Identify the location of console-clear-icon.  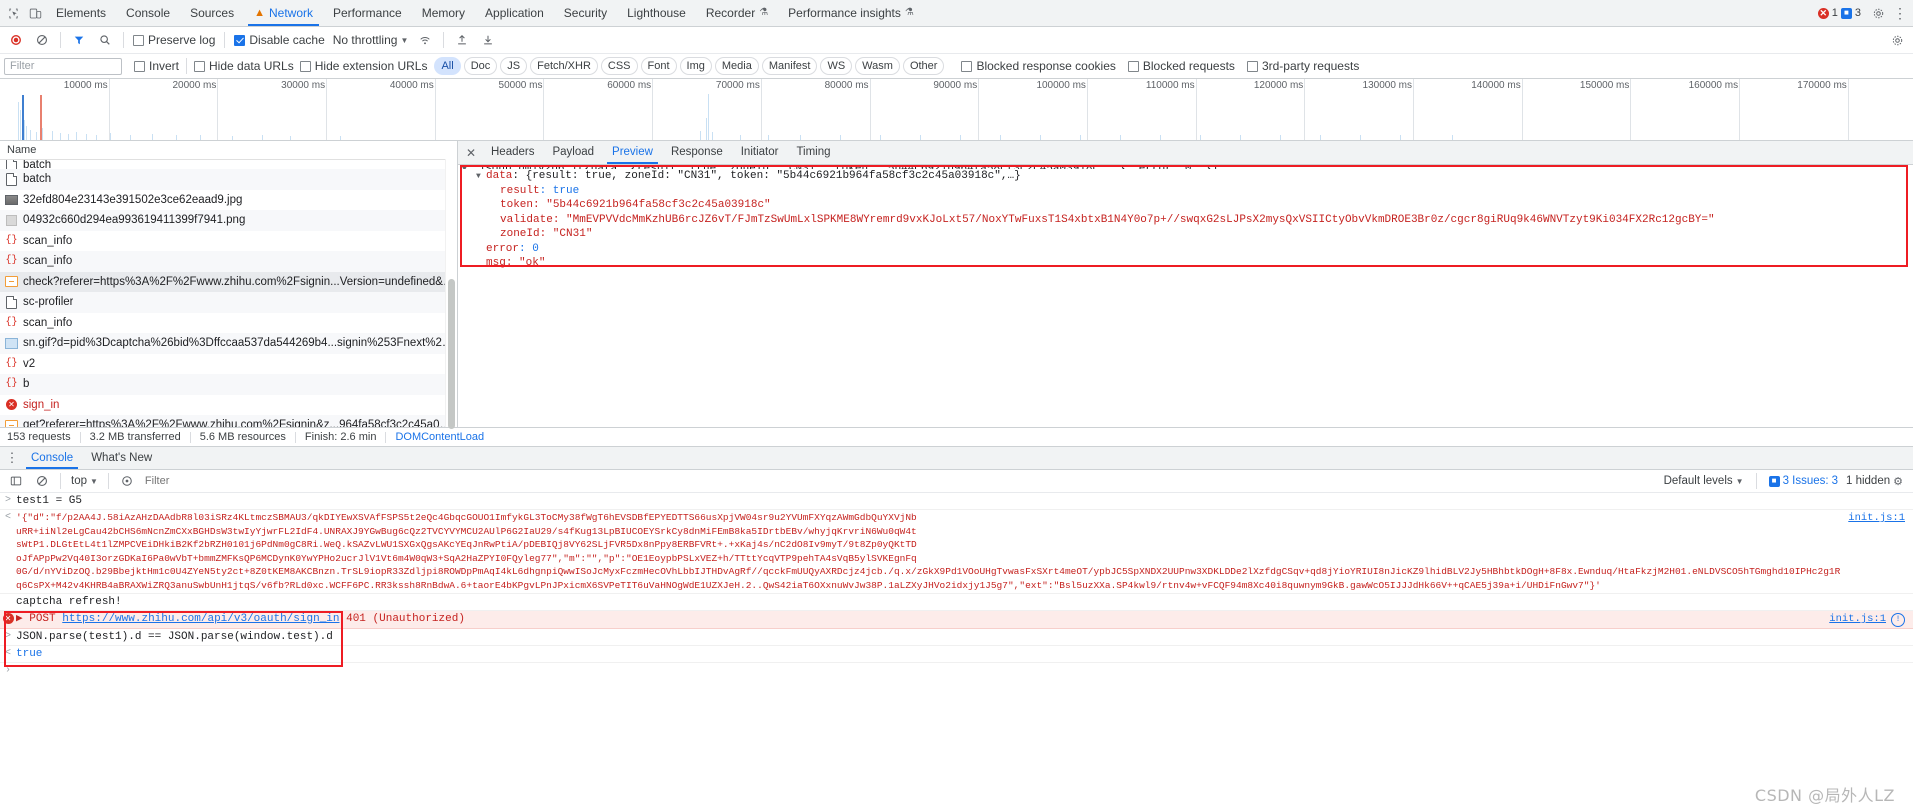
(42, 481).